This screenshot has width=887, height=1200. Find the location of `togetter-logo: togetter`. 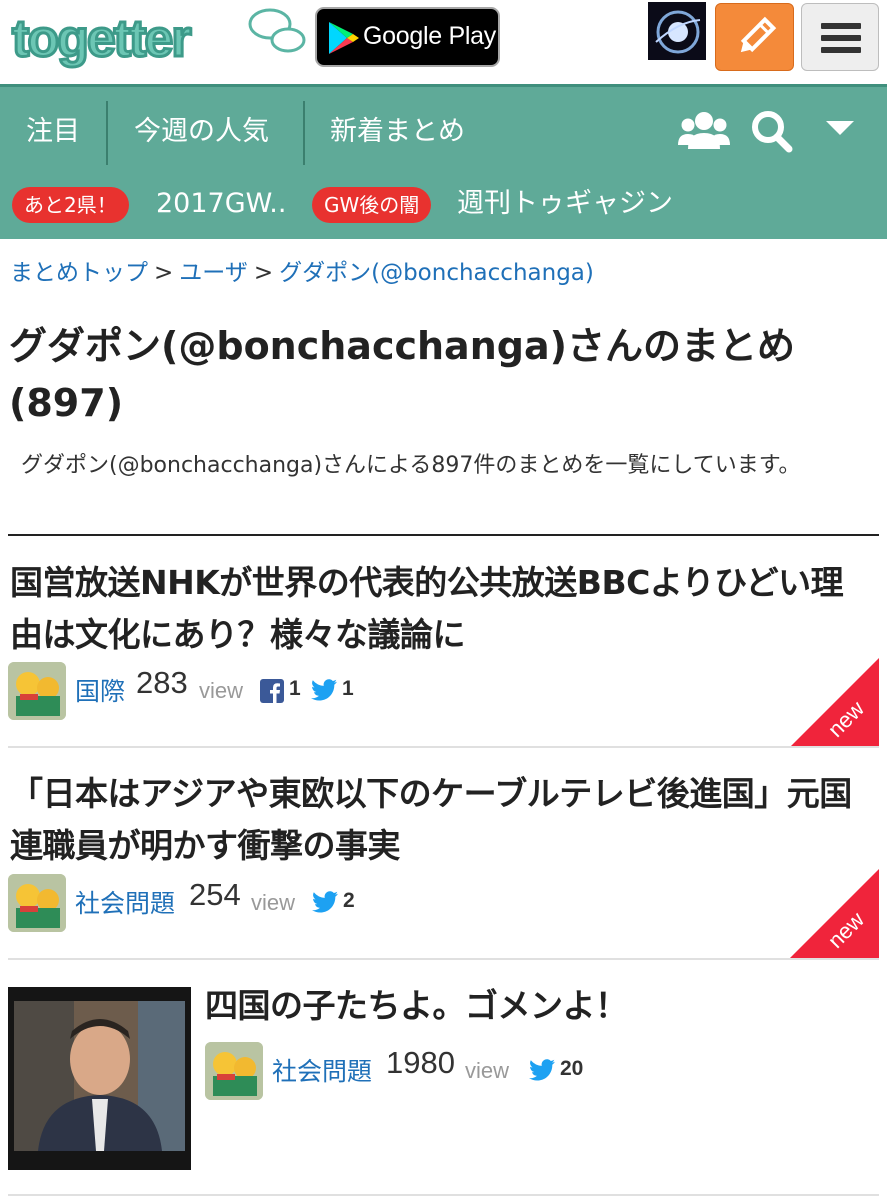

togetter-logo: togetter is located at coordinates (158, 38).